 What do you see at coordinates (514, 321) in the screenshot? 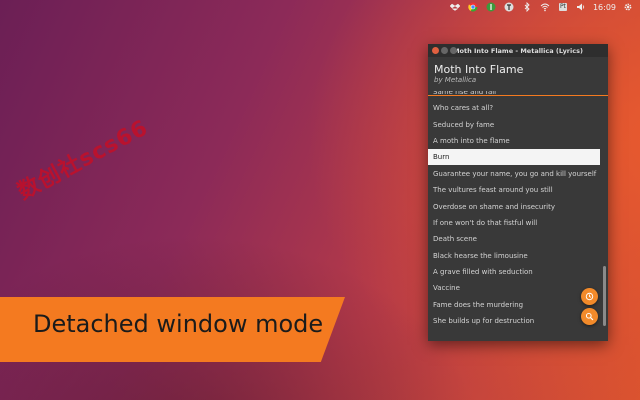
I see `lyric-line: She builds up for destruction` at bounding box center [514, 321].